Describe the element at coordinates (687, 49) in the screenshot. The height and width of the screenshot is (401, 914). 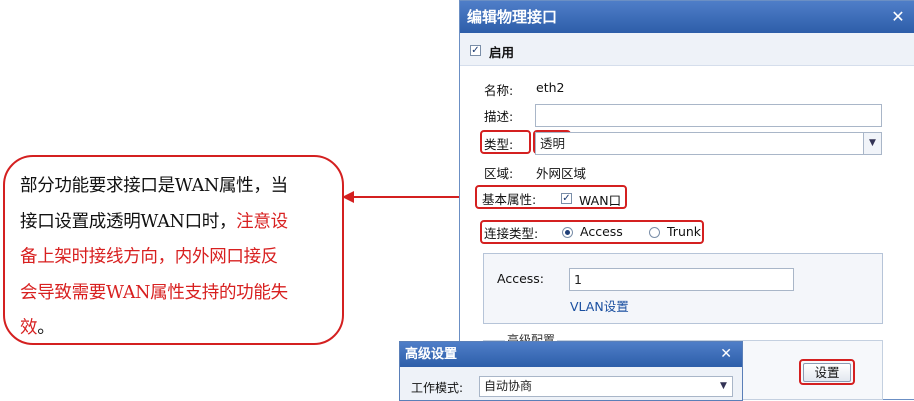
I see `enable-bar` at that location.